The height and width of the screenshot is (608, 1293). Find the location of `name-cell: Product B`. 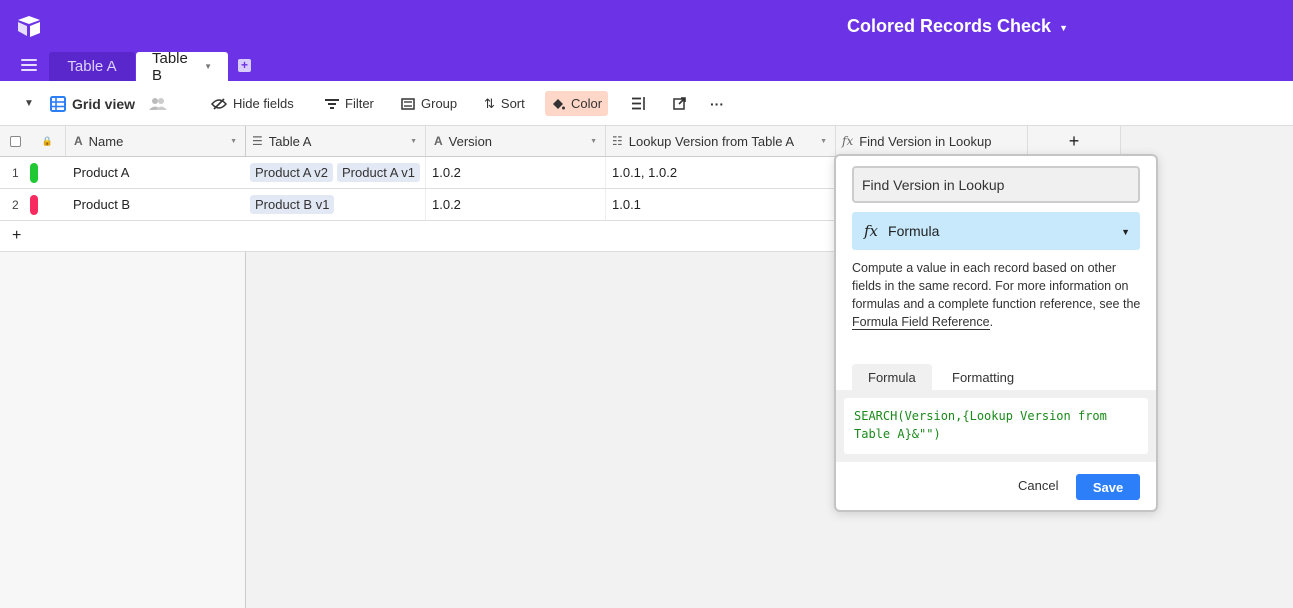

name-cell: Product B is located at coordinates (155, 204).